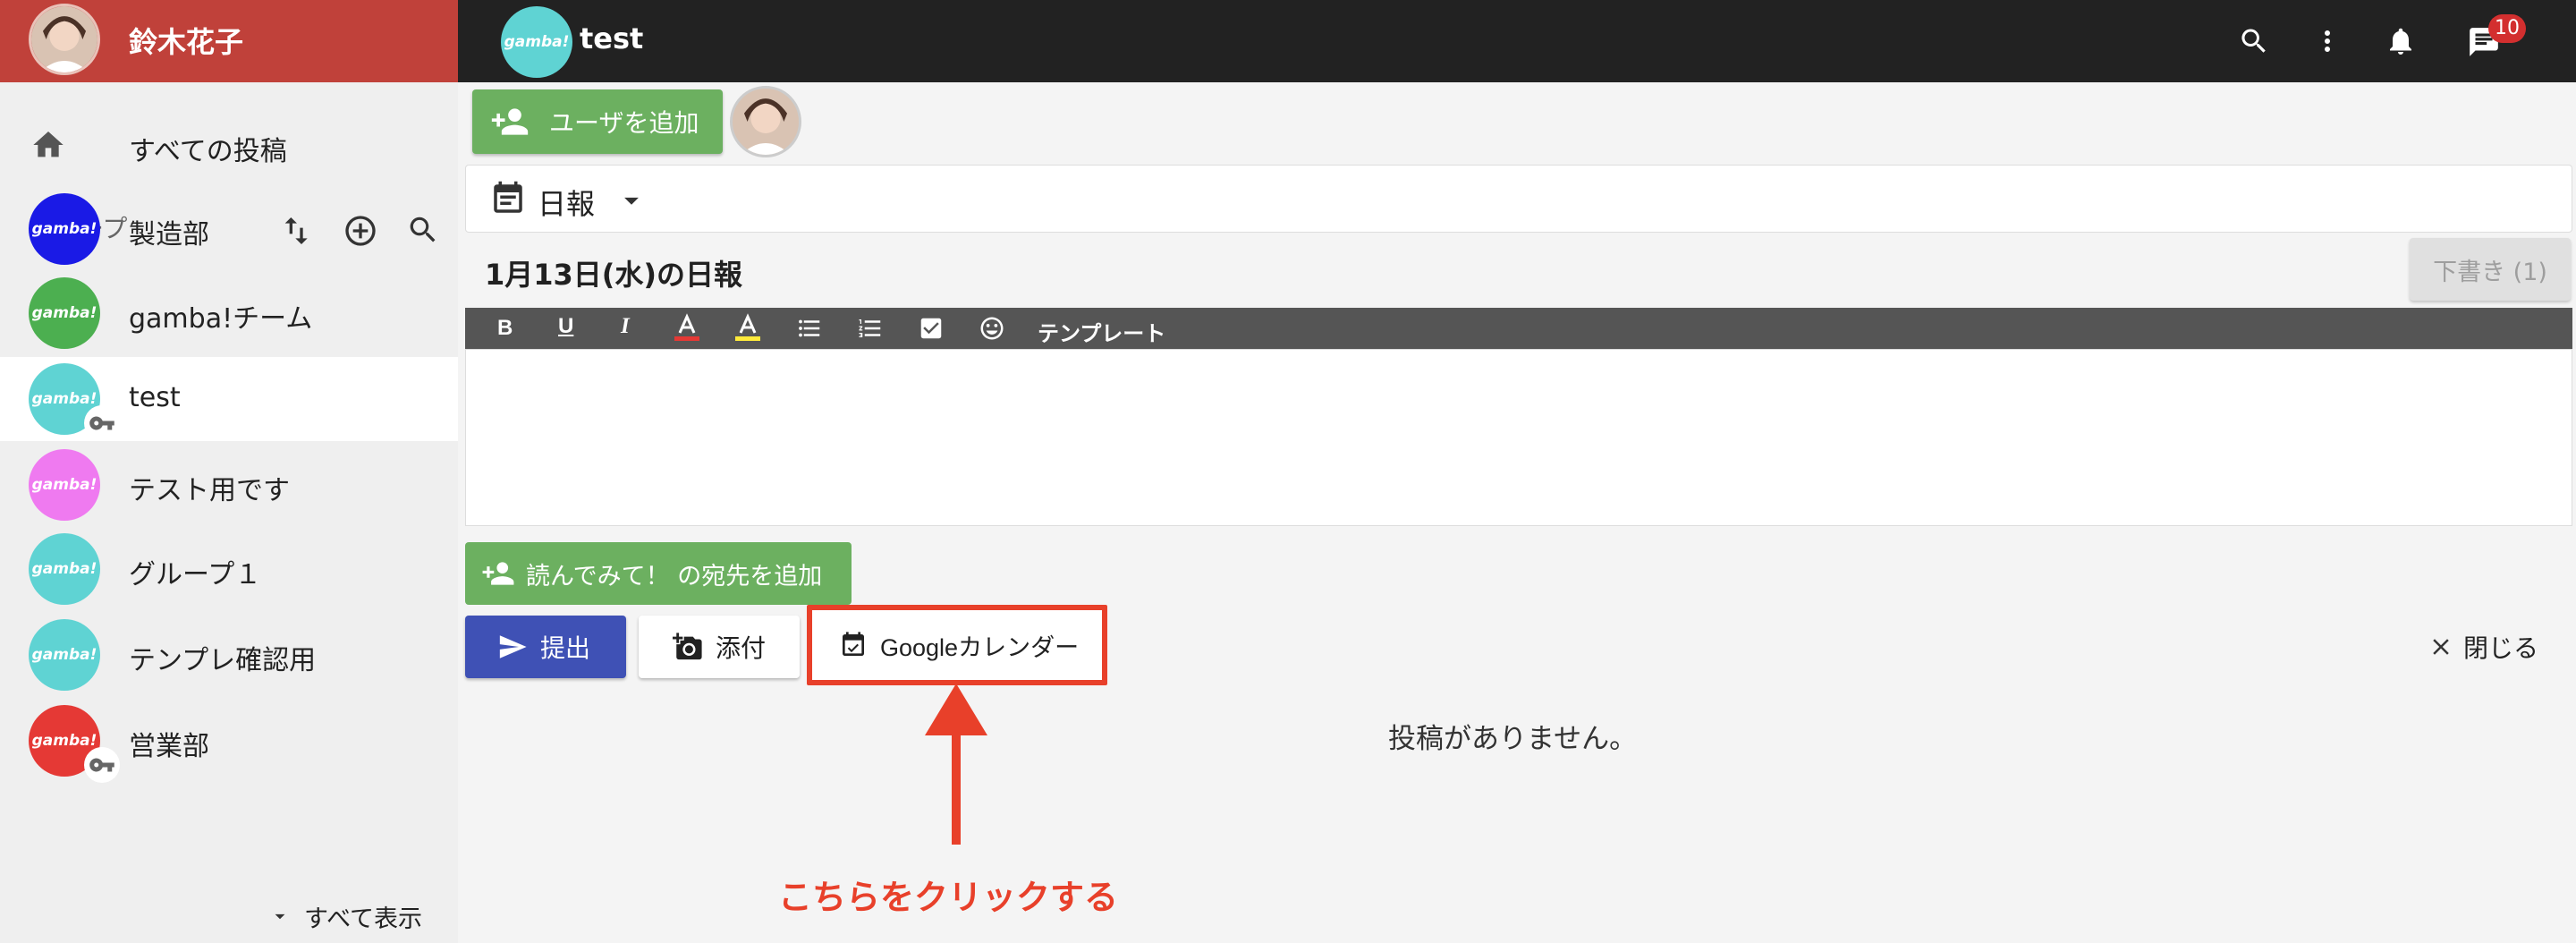  I want to click on add-recipient-label: 読んでみて！ の宛先を追加, so click(674, 576).